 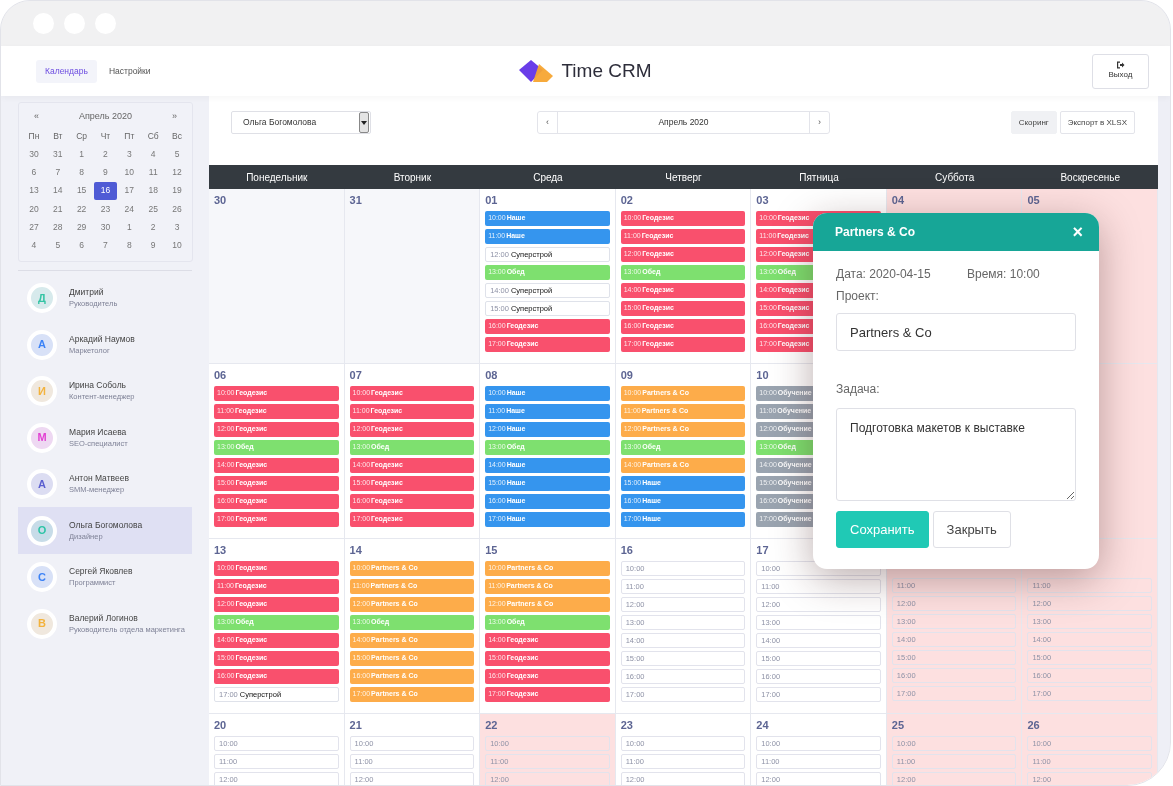 I want to click on day-number: 06, so click(x=221, y=375).